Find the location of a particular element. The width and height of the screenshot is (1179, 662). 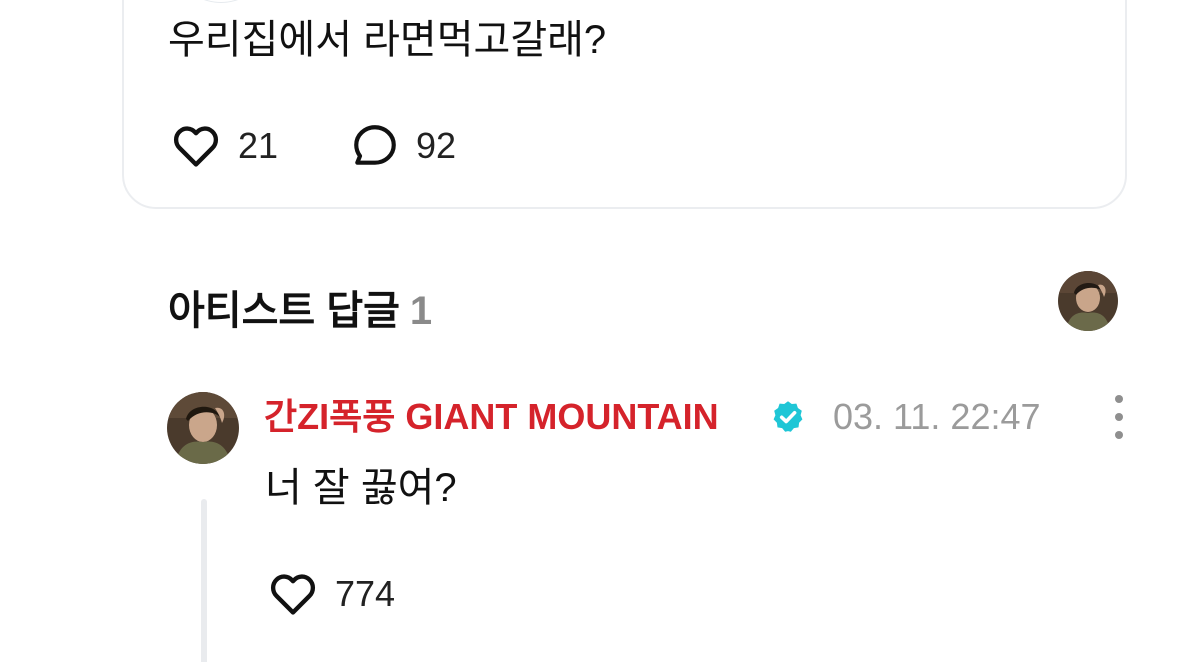

post-comment-count: 92 is located at coordinates (436, 145).